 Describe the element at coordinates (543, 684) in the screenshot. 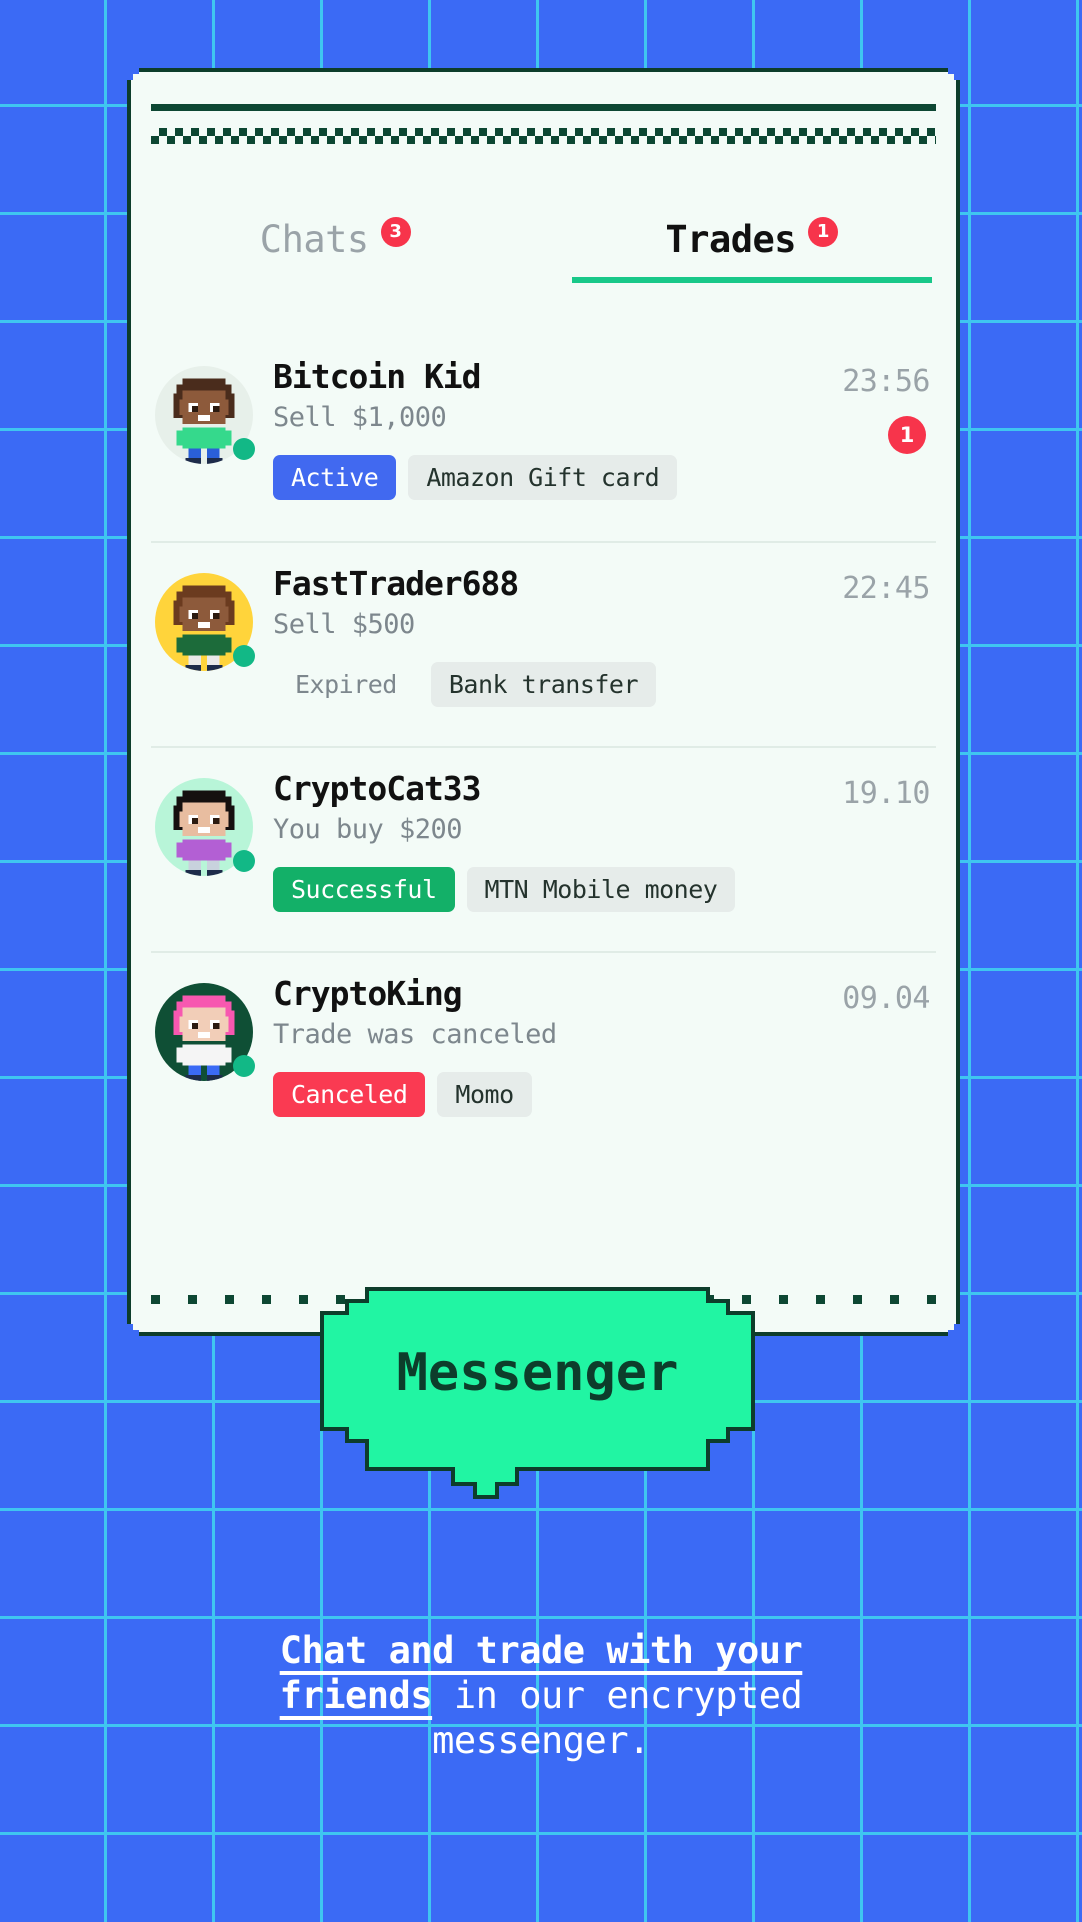

I see `trade-payment-method-chip: Bank transfer` at that location.